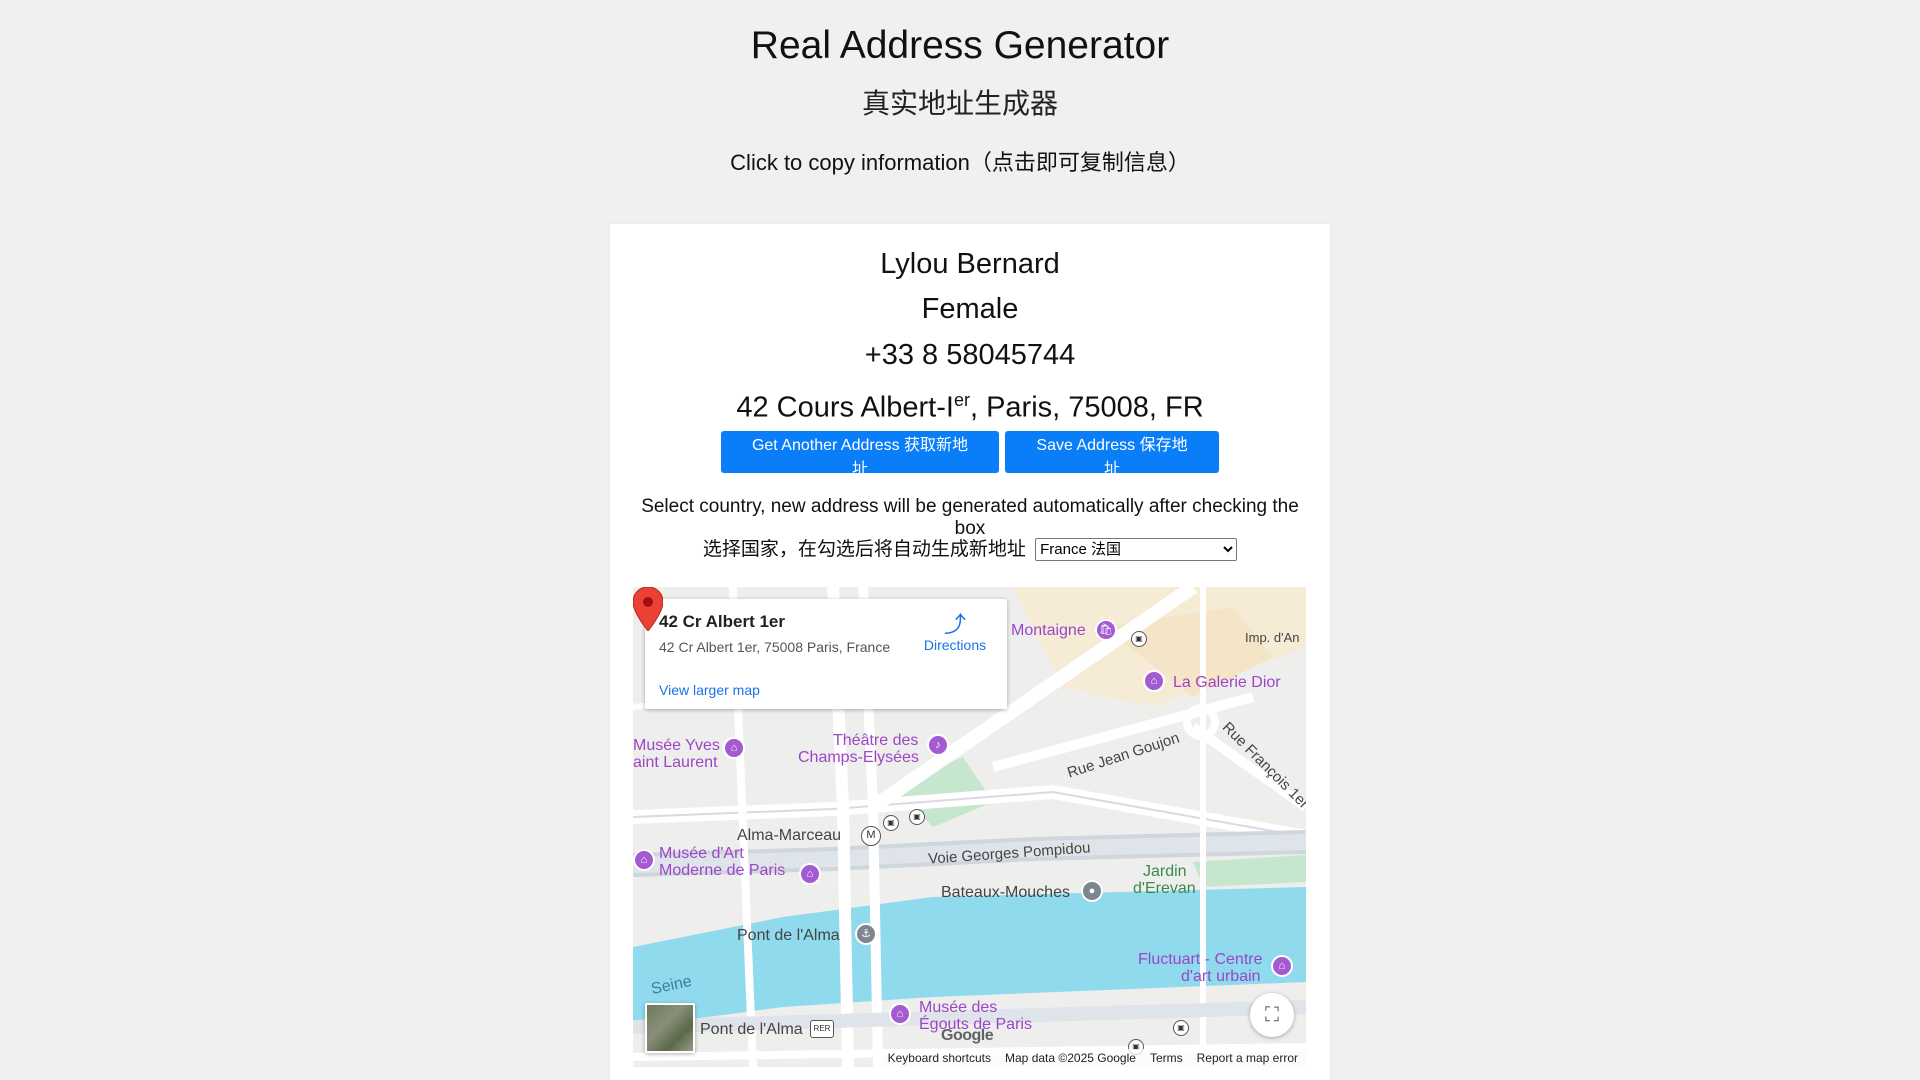 The image size is (1920, 1080). I want to click on map-label-pont-alma: Pont de l'Alma, so click(788, 935).